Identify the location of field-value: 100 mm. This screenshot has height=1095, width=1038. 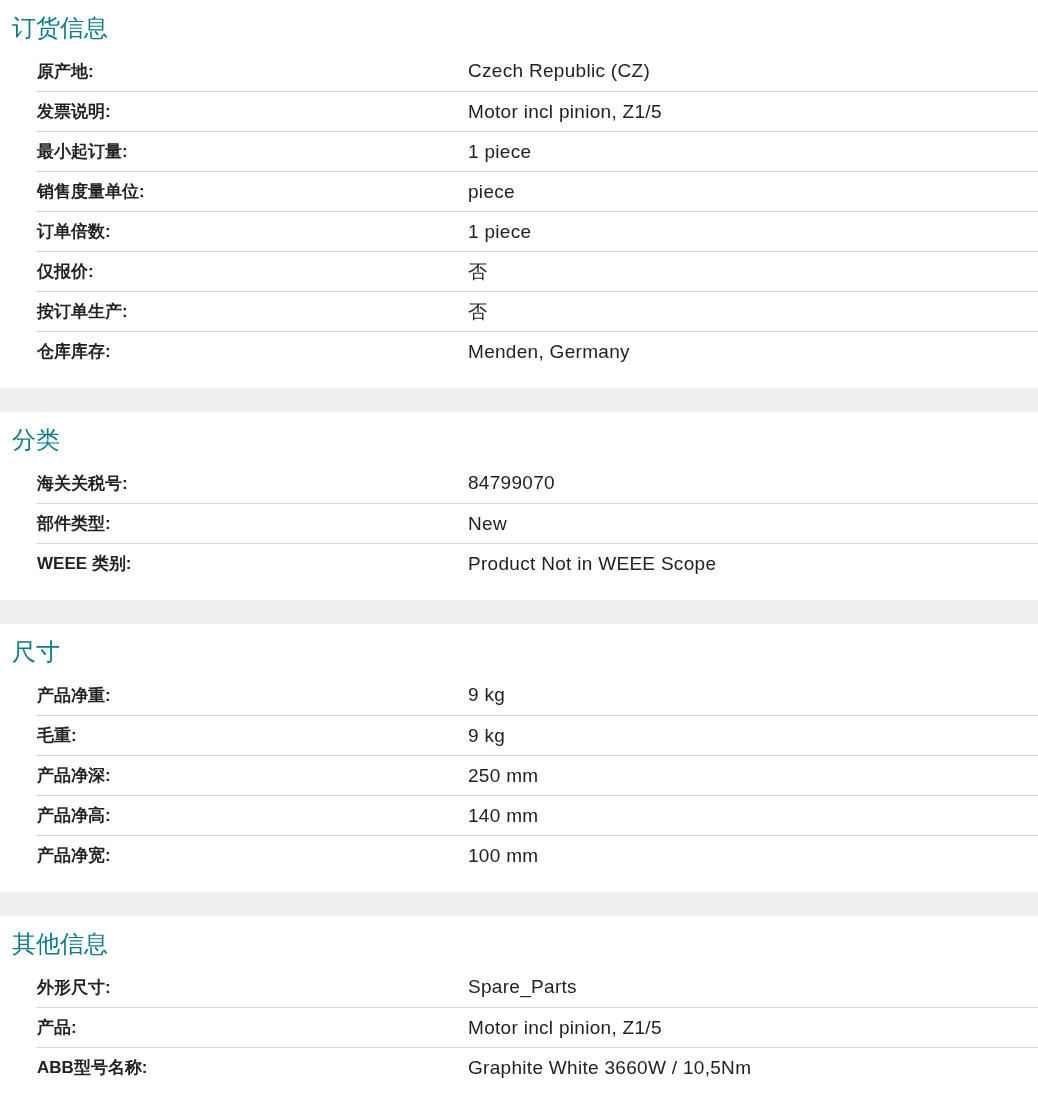
(503, 855).